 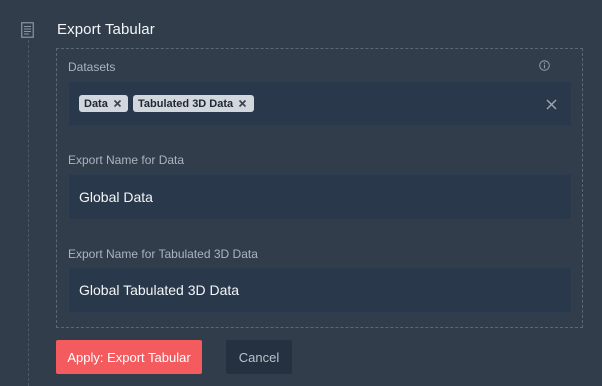 What do you see at coordinates (163, 254) in the screenshot?
I see `export-name-tabulated-label: Export Name for Tabulated 3D Data` at bounding box center [163, 254].